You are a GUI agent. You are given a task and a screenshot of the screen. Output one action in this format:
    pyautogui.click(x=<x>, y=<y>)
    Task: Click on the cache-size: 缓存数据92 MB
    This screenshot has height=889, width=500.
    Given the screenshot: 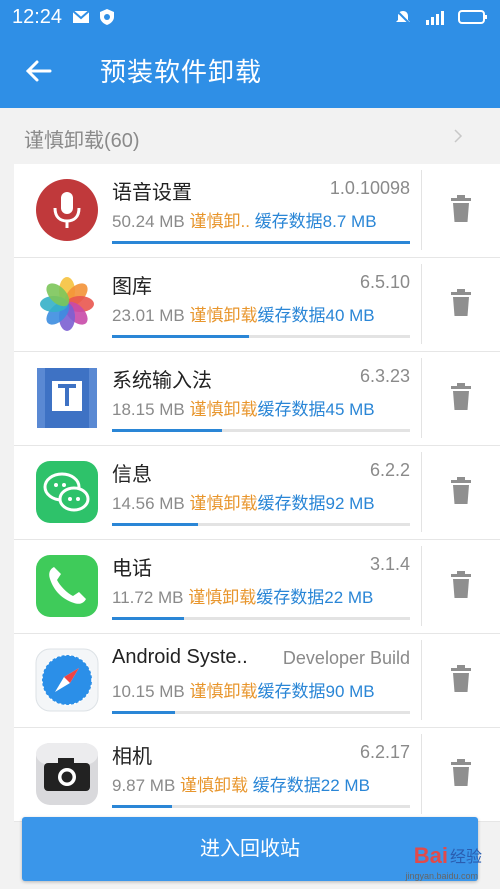 What is the action you would take?
    pyautogui.click(x=316, y=503)
    